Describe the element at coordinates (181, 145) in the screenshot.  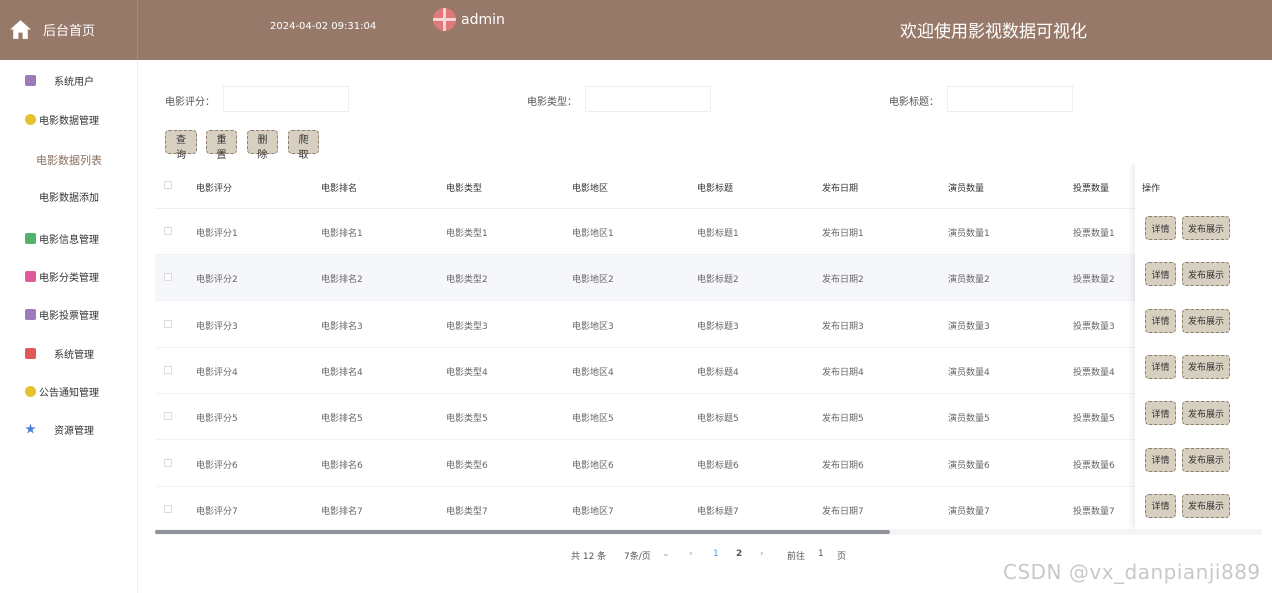
I see `query-button: 查询` at that location.